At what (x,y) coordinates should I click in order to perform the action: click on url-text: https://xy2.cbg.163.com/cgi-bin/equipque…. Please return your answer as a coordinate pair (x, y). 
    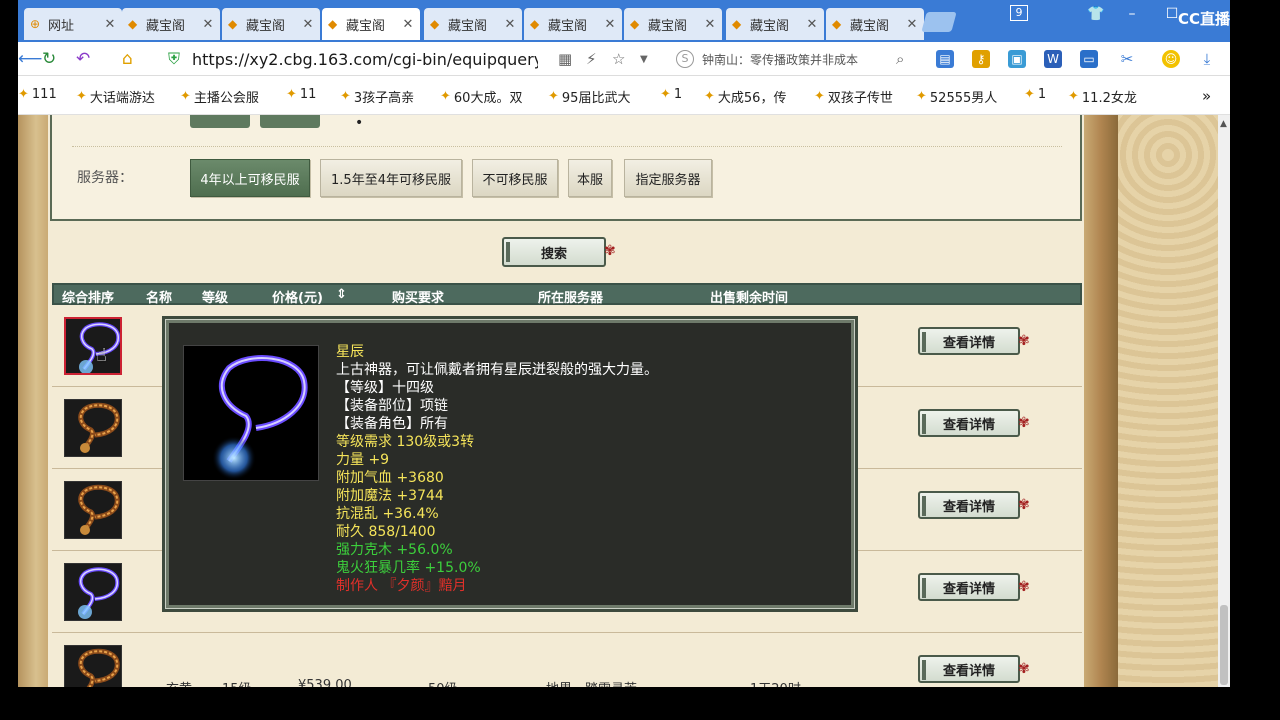
    Looking at the image, I should click on (365, 59).